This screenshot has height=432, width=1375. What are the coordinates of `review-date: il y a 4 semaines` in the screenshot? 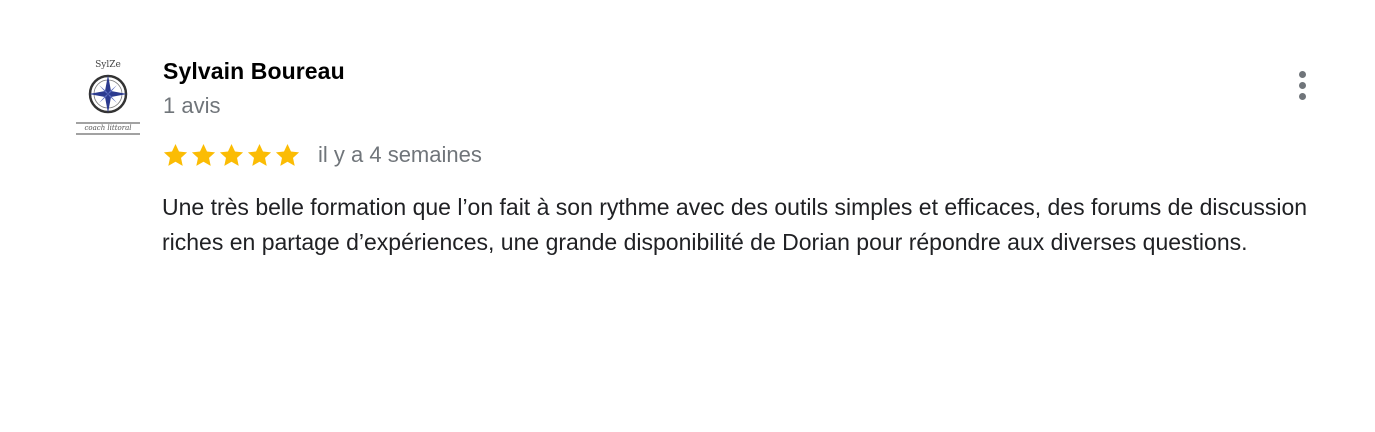 It's located at (400, 154).